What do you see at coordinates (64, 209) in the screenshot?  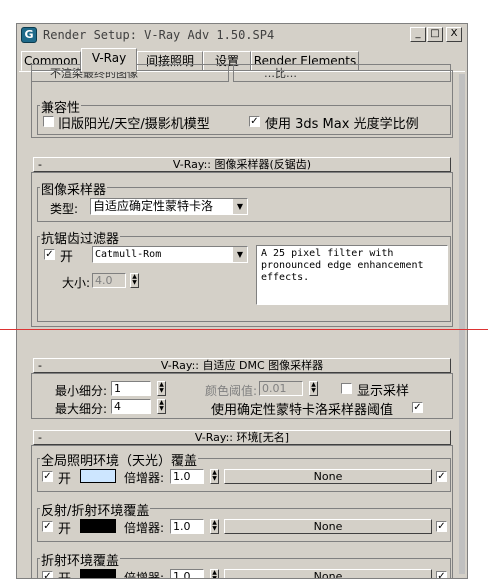 I see `type-label: 类型:` at bounding box center [64, 209].